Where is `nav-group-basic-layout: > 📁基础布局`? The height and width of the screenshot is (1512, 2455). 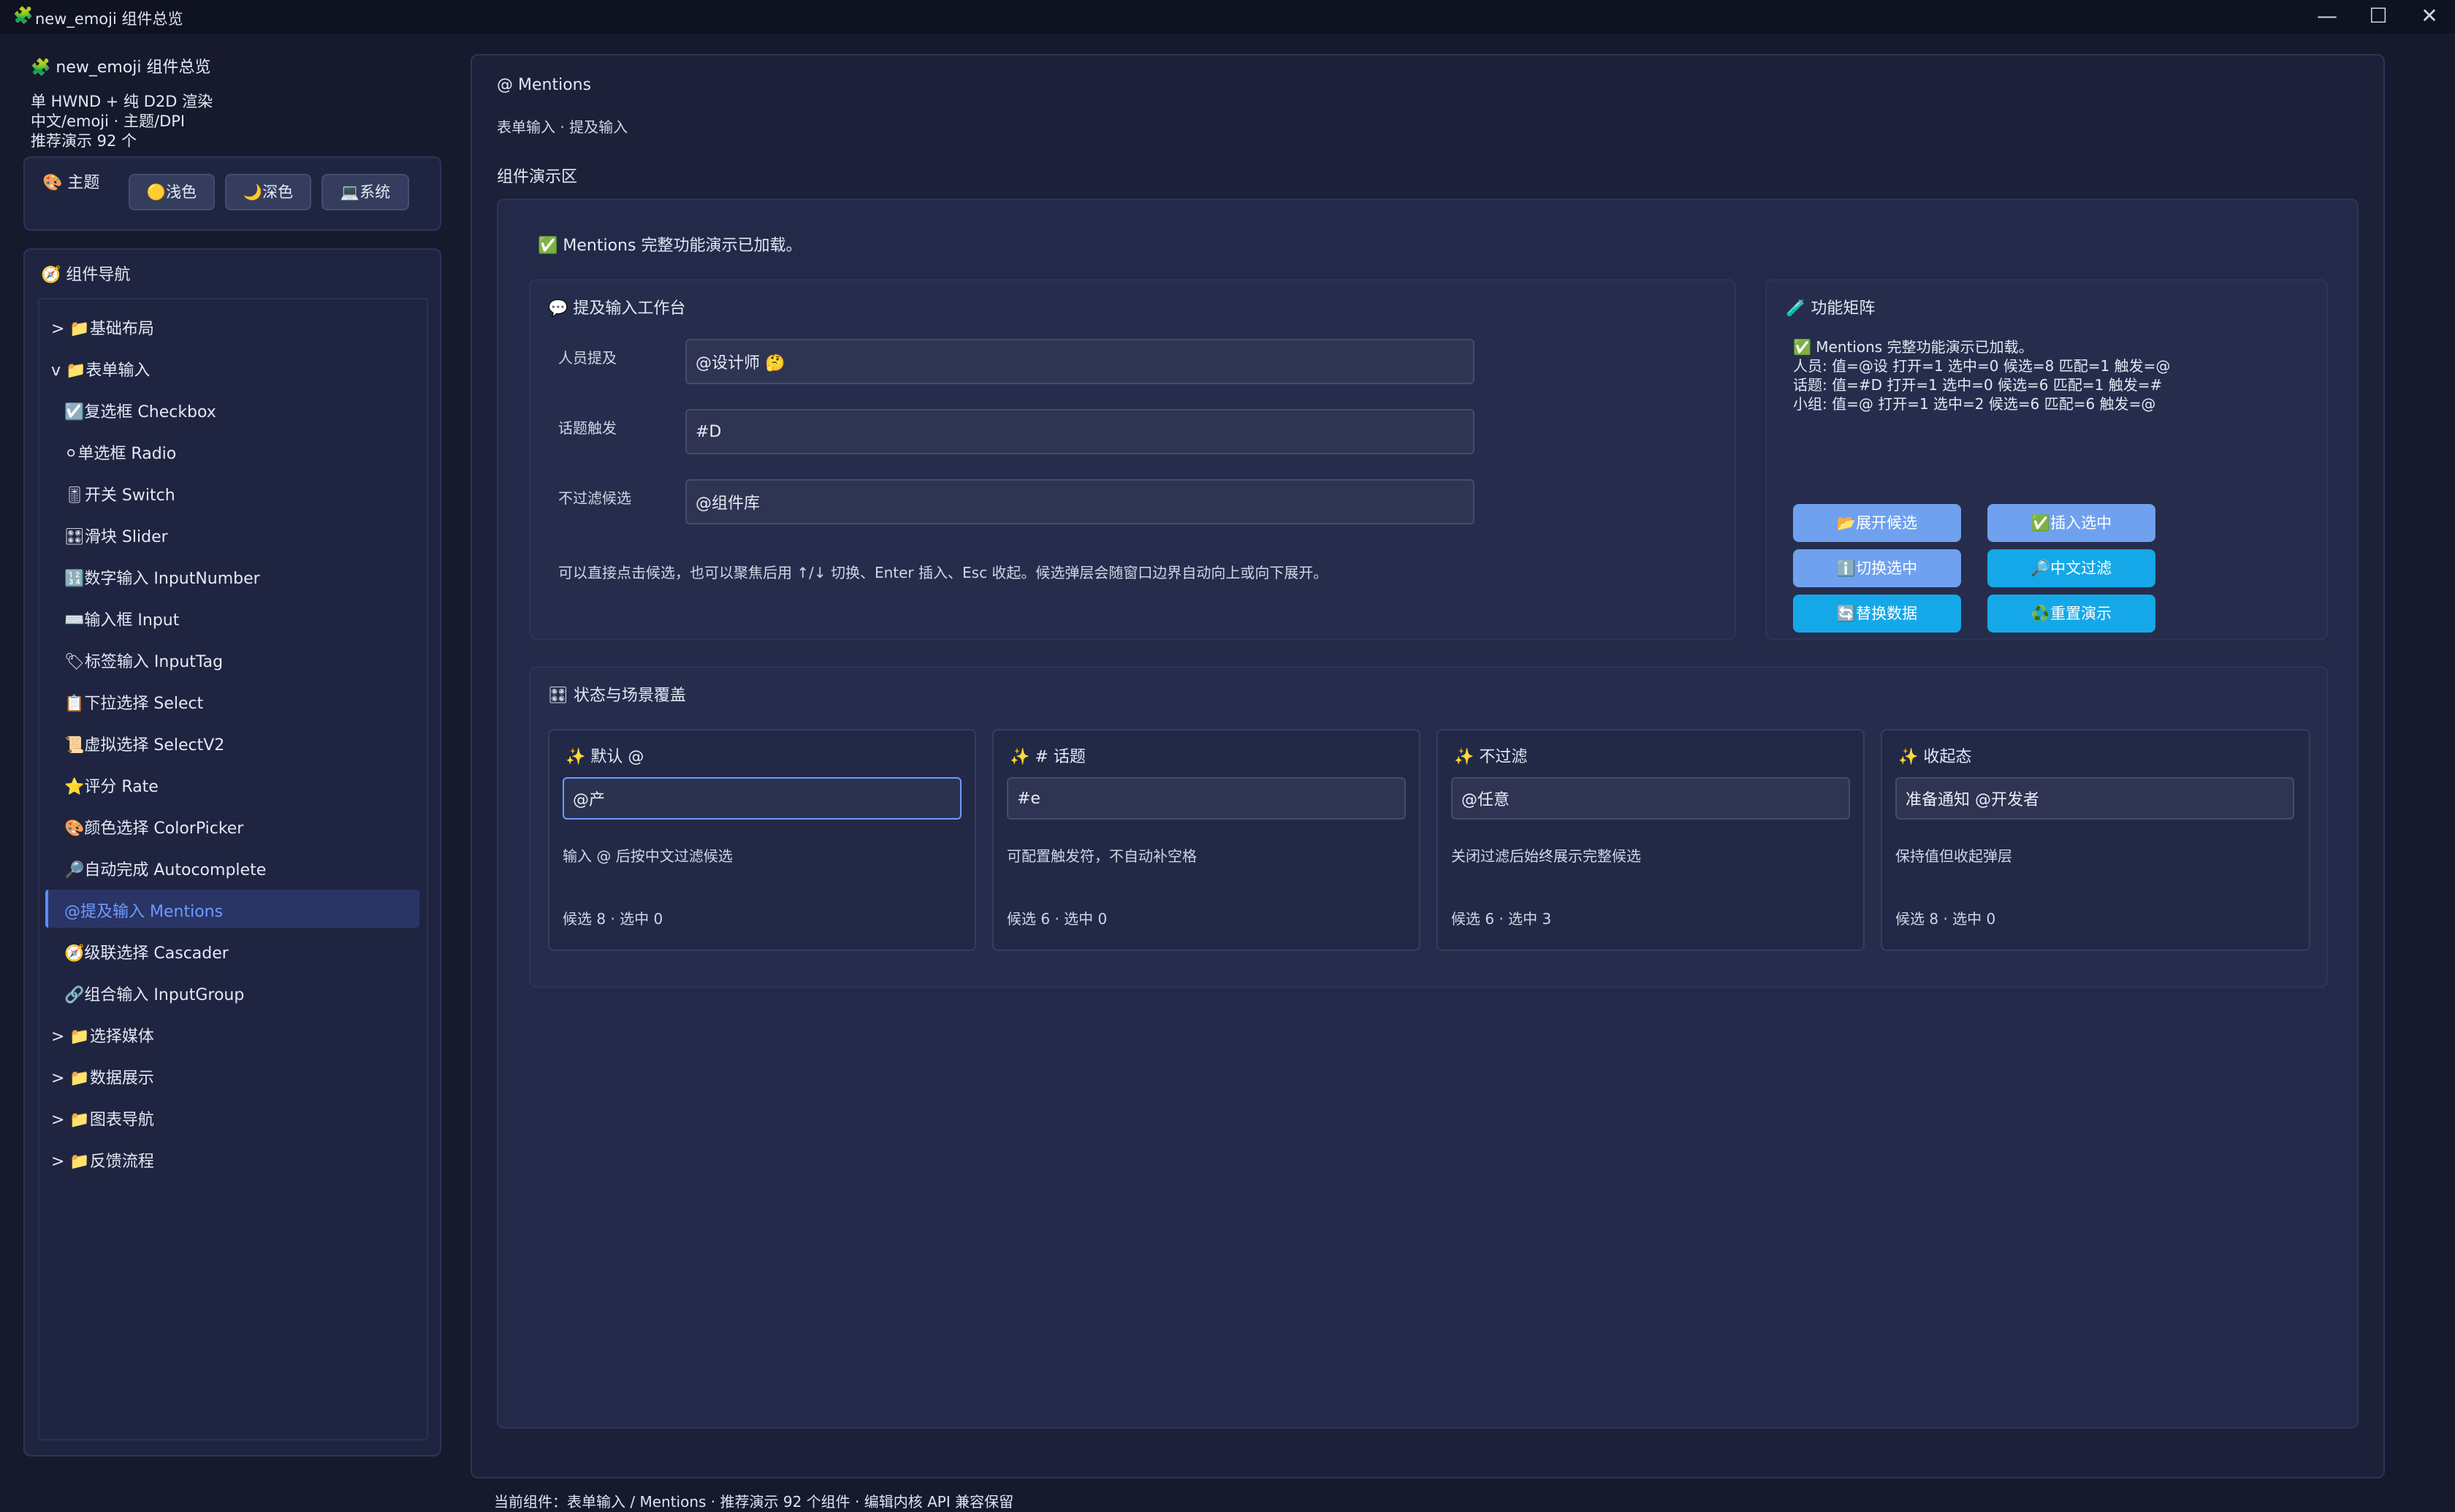
nav-group-basic-layout: > 📁基础布局 is located at coordinates (102, 327).